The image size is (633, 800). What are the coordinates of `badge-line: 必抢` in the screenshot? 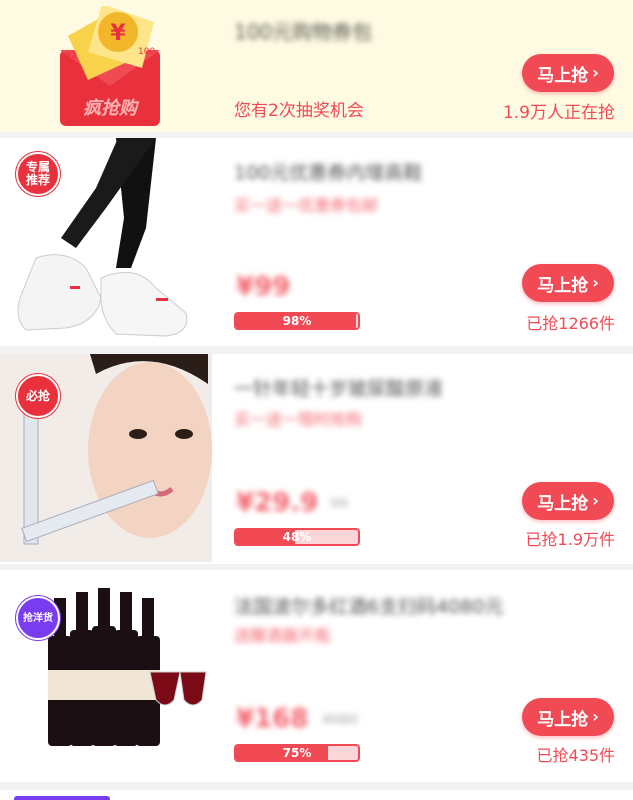 It's located at (37, 395).